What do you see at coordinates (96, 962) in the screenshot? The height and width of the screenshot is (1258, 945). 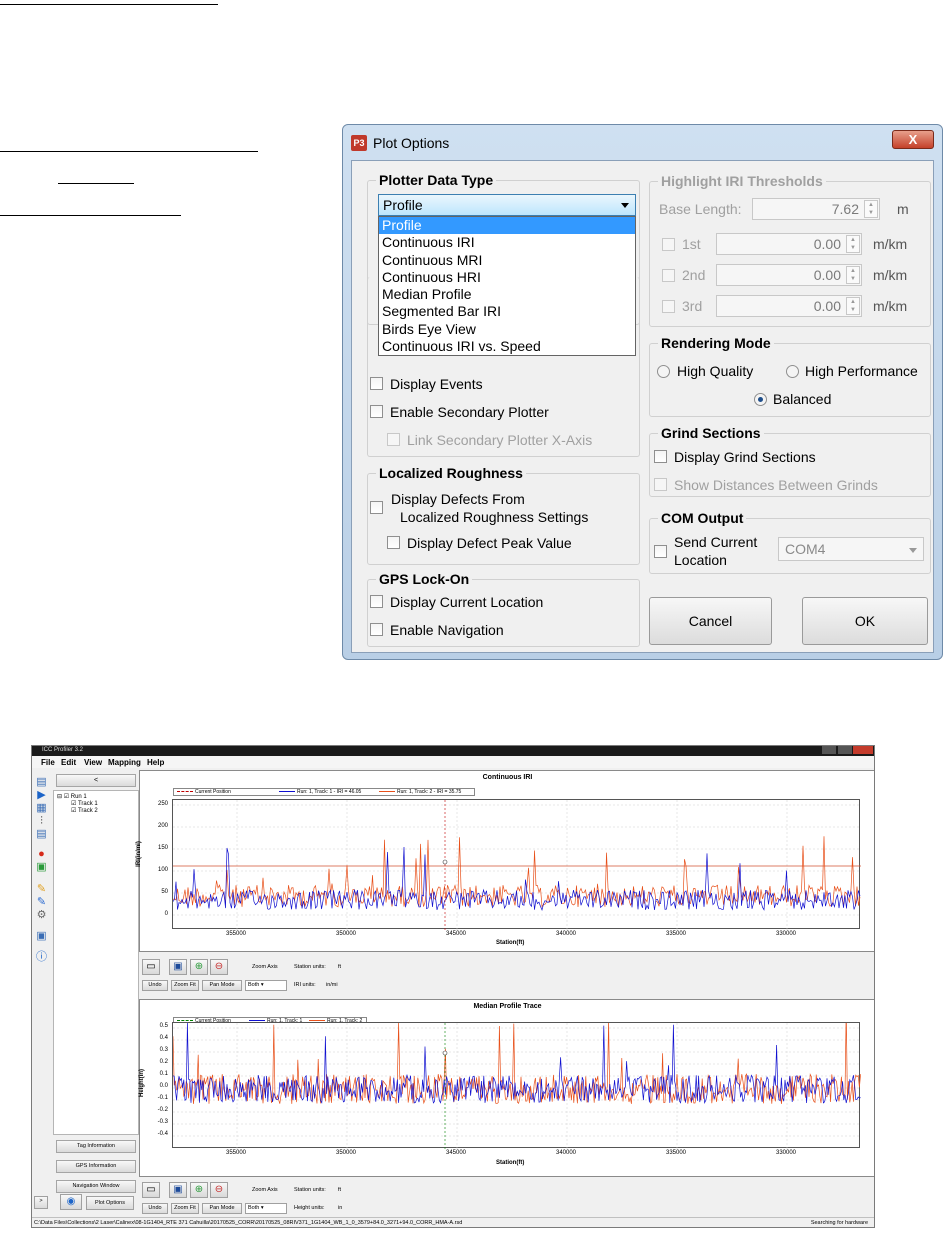 I see `run-tree: ⊟ ☑ Run 1 ☑ Track 1 ☑ Track 2` at bounding box center [96, 962].